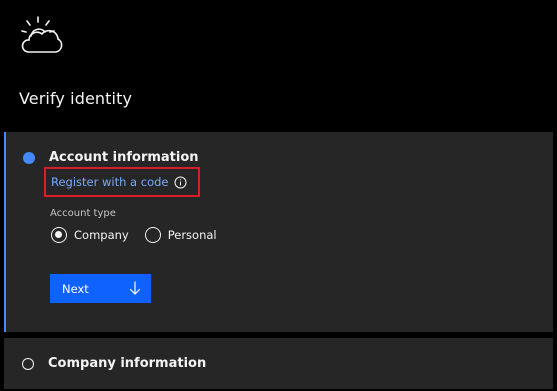 The height and width of the screenshot is (391, 557). I want to click on radio-personal: Personal, so click(180, 235).